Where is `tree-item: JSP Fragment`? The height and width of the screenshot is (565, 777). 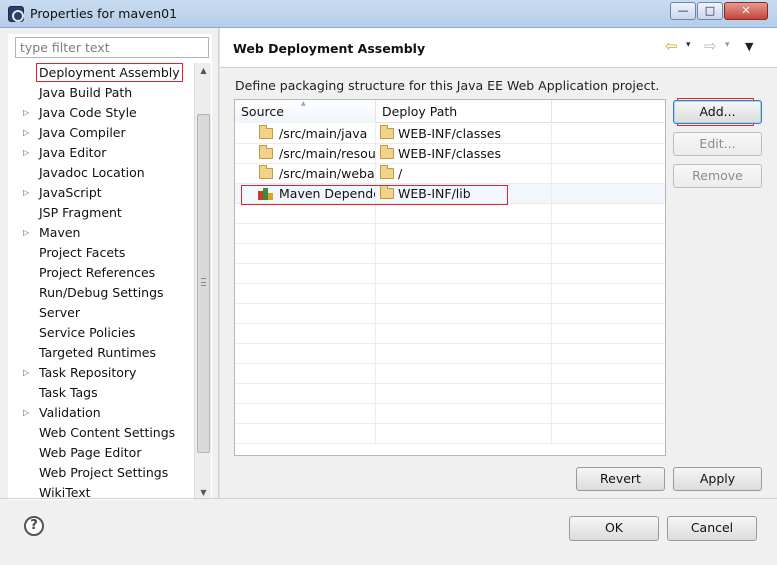
tree-item: JSP Fragment is located at coordinates (101, 213).